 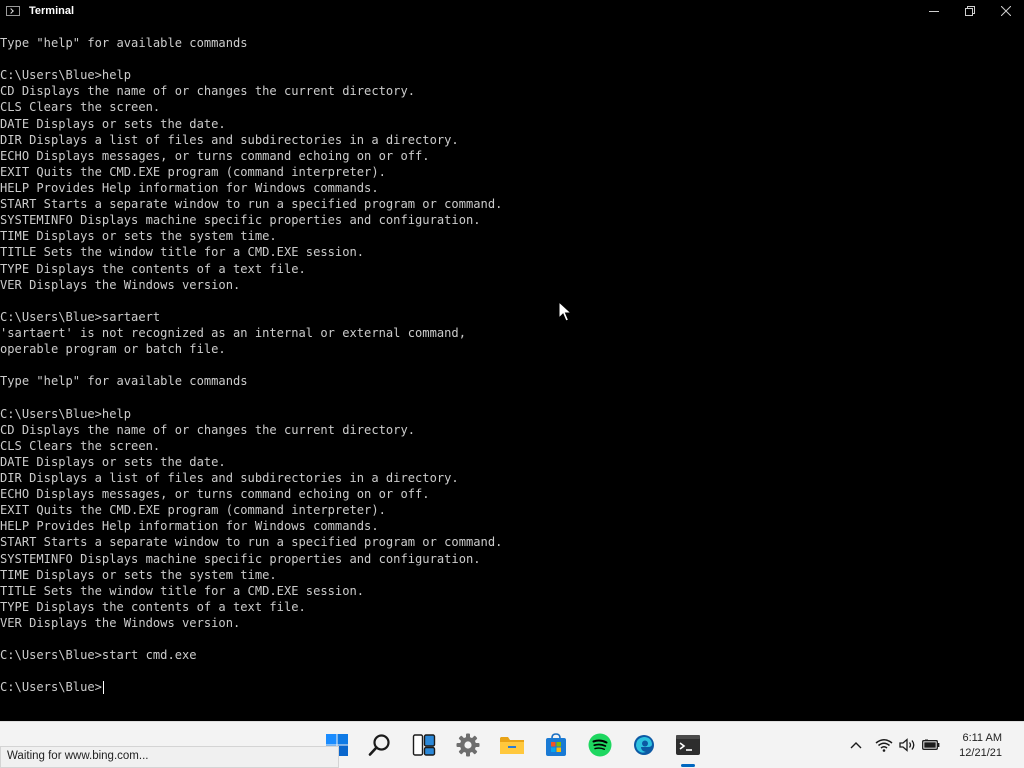 I want to click on window-controls, so click(x=970, y=11).